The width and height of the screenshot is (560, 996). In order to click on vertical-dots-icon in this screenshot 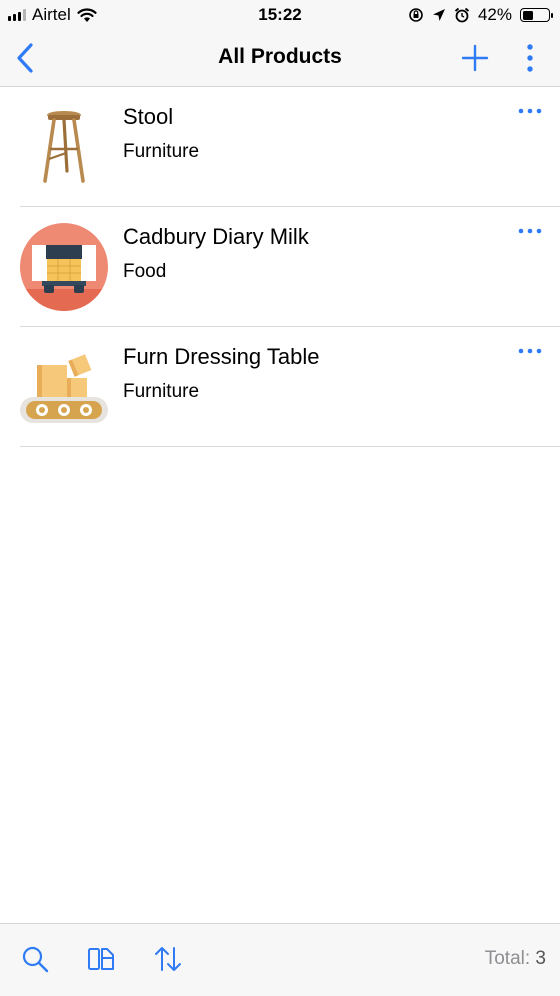, I will do `click(530, 58)`.